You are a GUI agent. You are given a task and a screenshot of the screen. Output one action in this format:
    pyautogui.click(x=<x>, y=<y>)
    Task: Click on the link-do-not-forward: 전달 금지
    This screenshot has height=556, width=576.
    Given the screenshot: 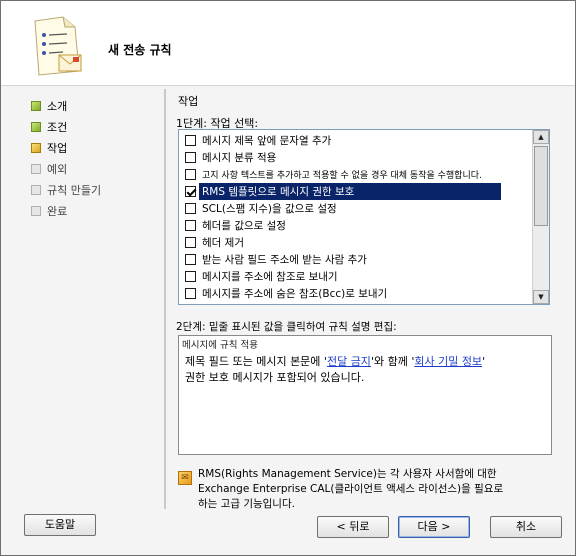 What is the action you would take?
    pyautogui.click(x=349, y=361)
    